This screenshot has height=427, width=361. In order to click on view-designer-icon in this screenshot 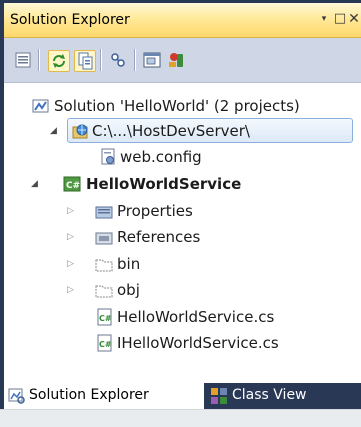, I will do `click(152, 60)`.